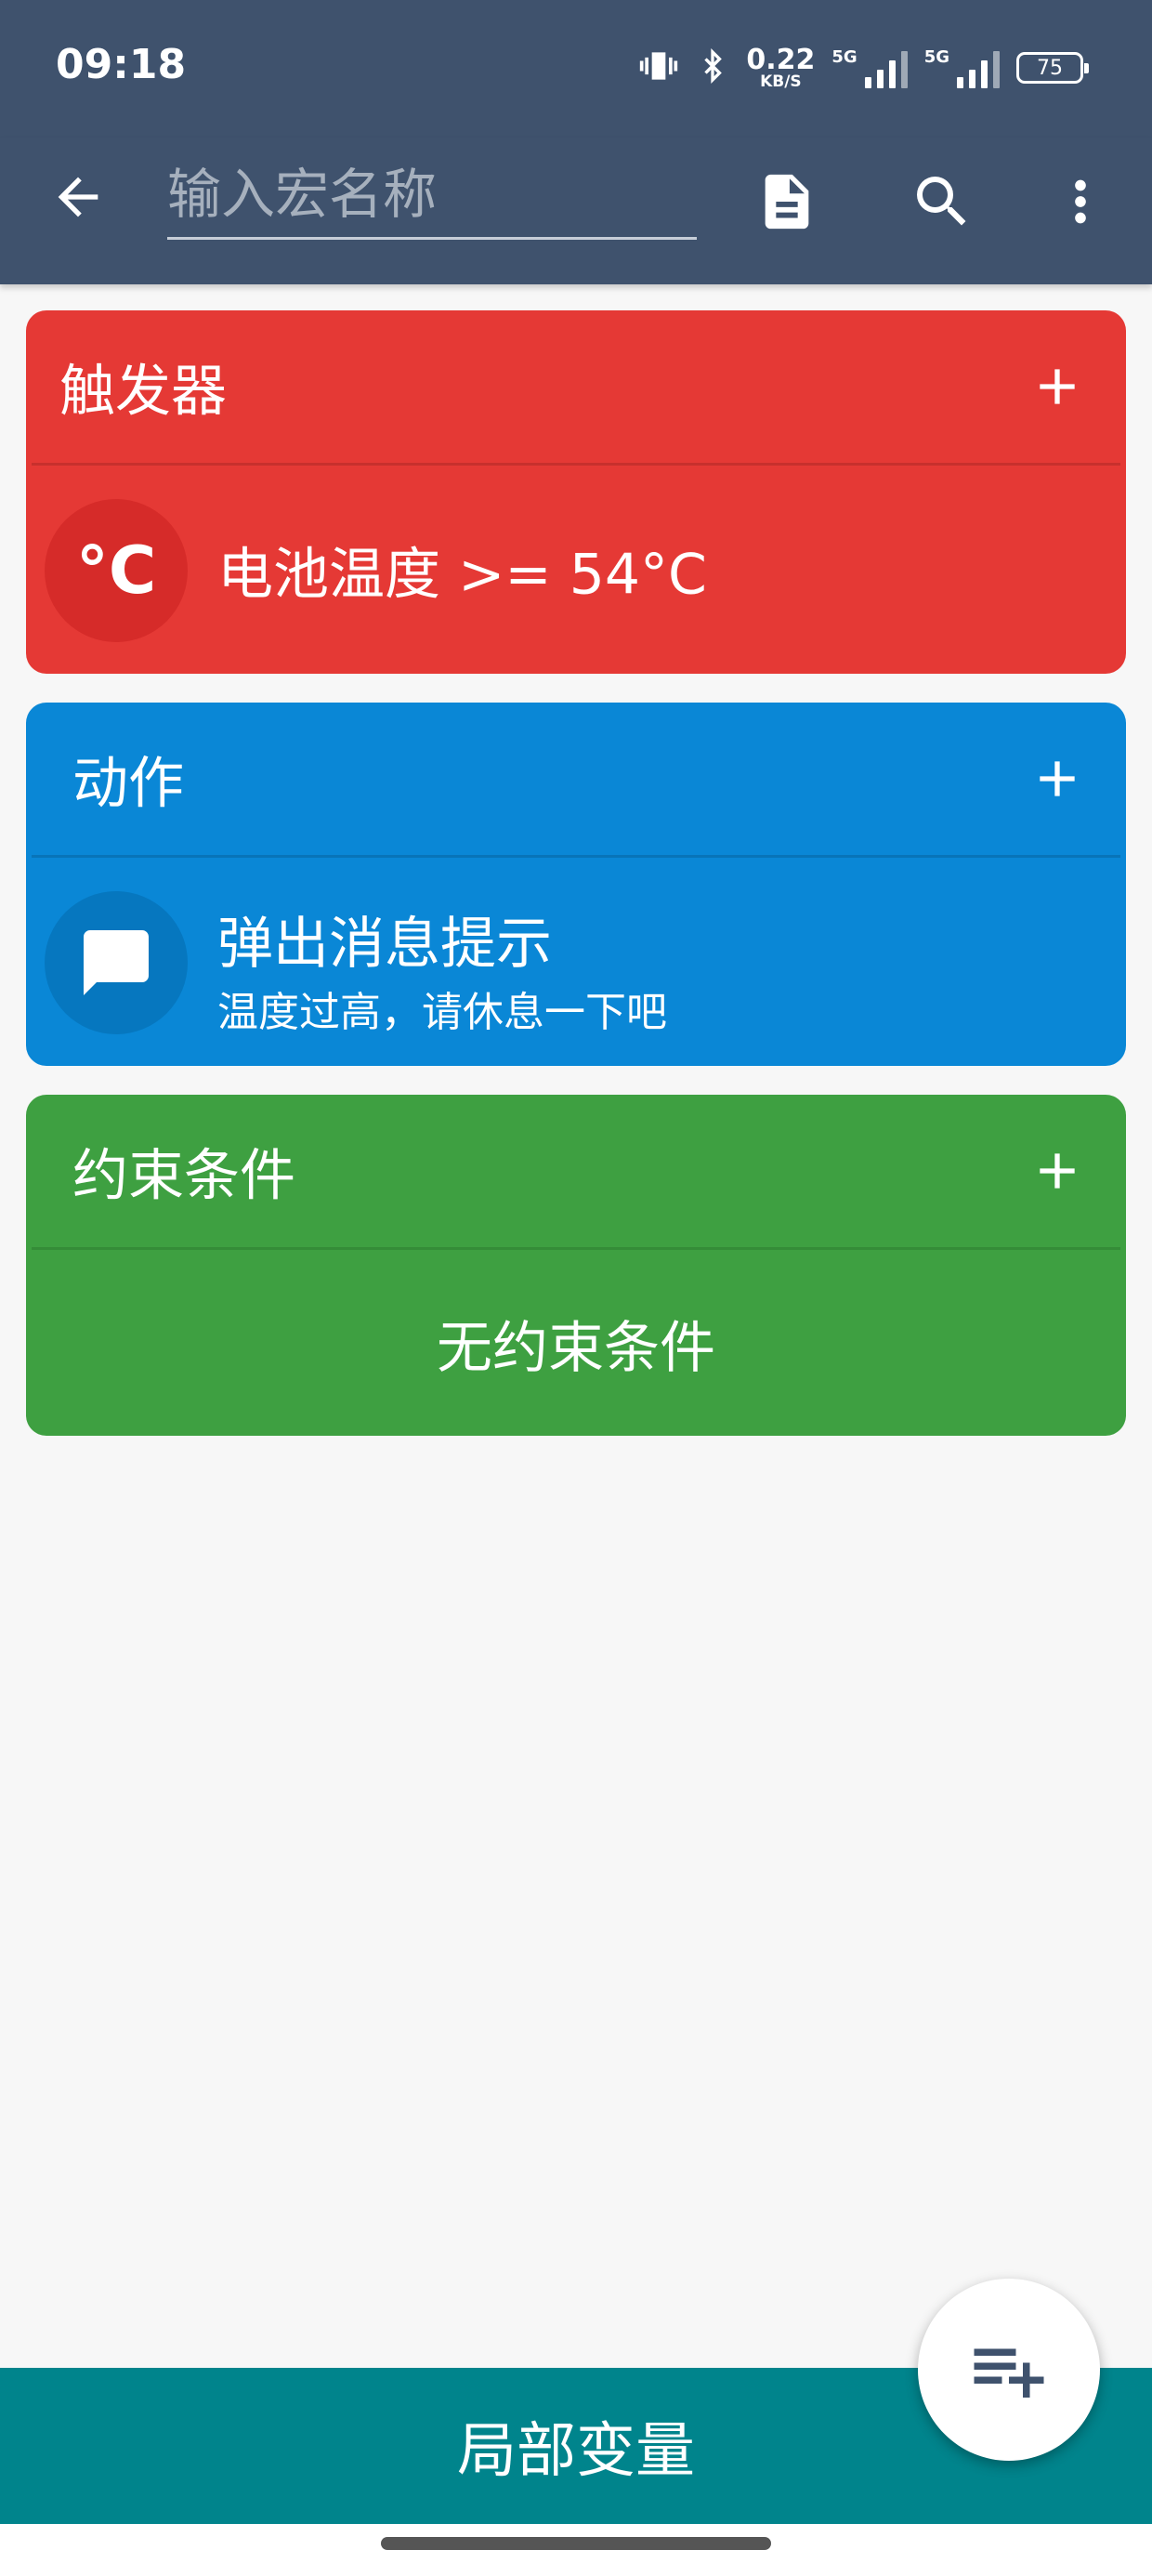 The width and height of the screenshot is (1152, 2576). I want to click on add-constraint-button, so click(1057, 1171).